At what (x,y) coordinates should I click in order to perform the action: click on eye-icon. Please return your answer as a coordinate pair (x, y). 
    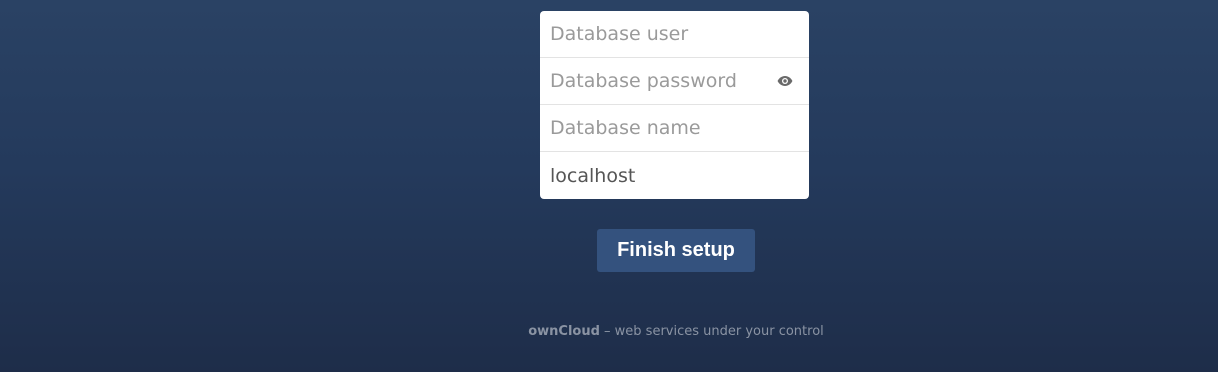
    Looking at the image, I should click on (785, 81).